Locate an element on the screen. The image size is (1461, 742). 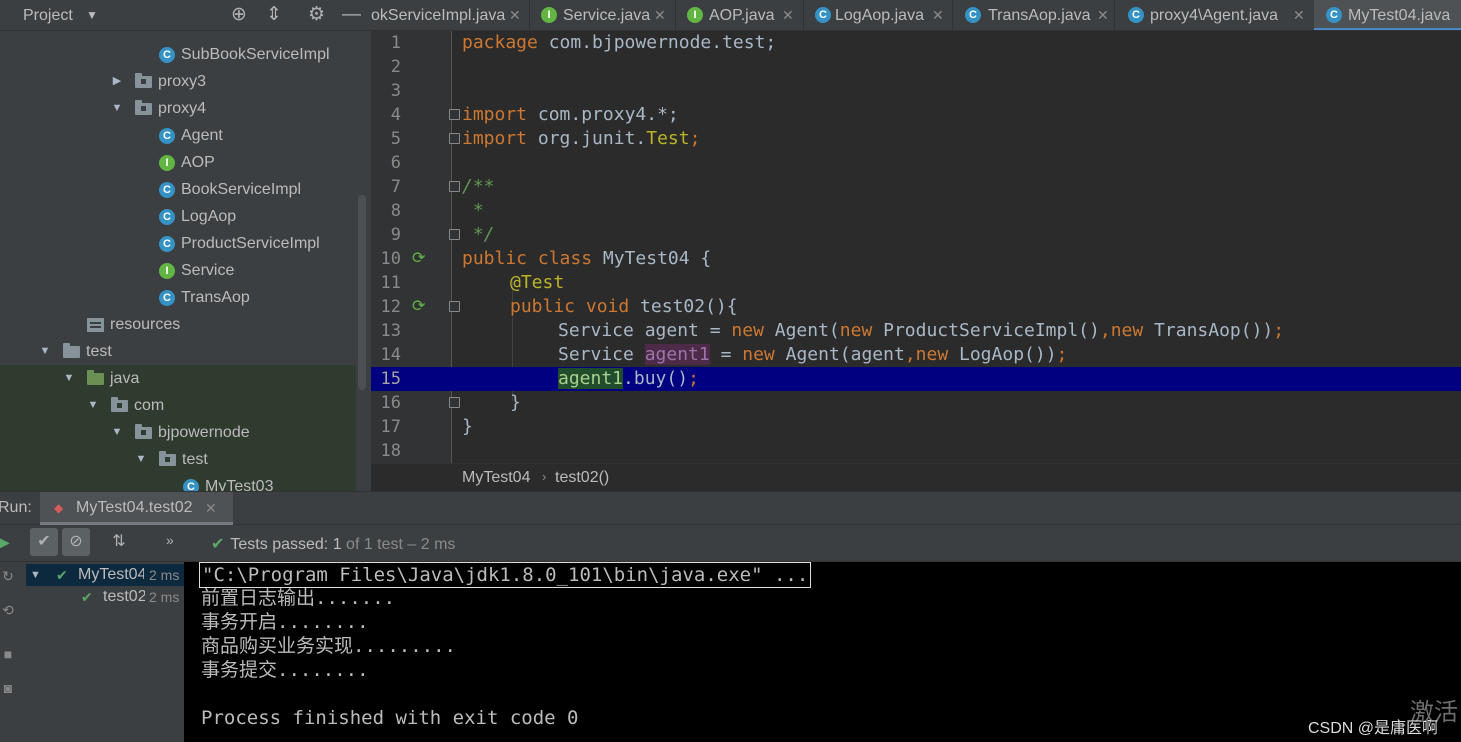
code-line: 11 @Test is located at coordinates (916, 283).